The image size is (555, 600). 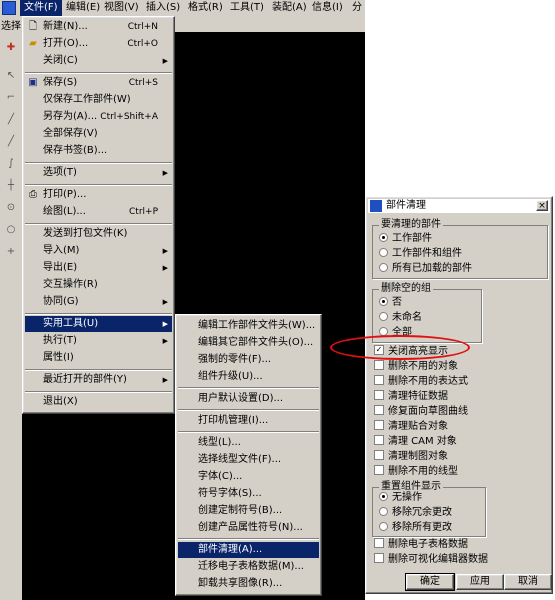 What do you see at coordinates (121, 8) in the screenshot?
I see `menu-view: 视图(V)` at bounding box center [121, 8].